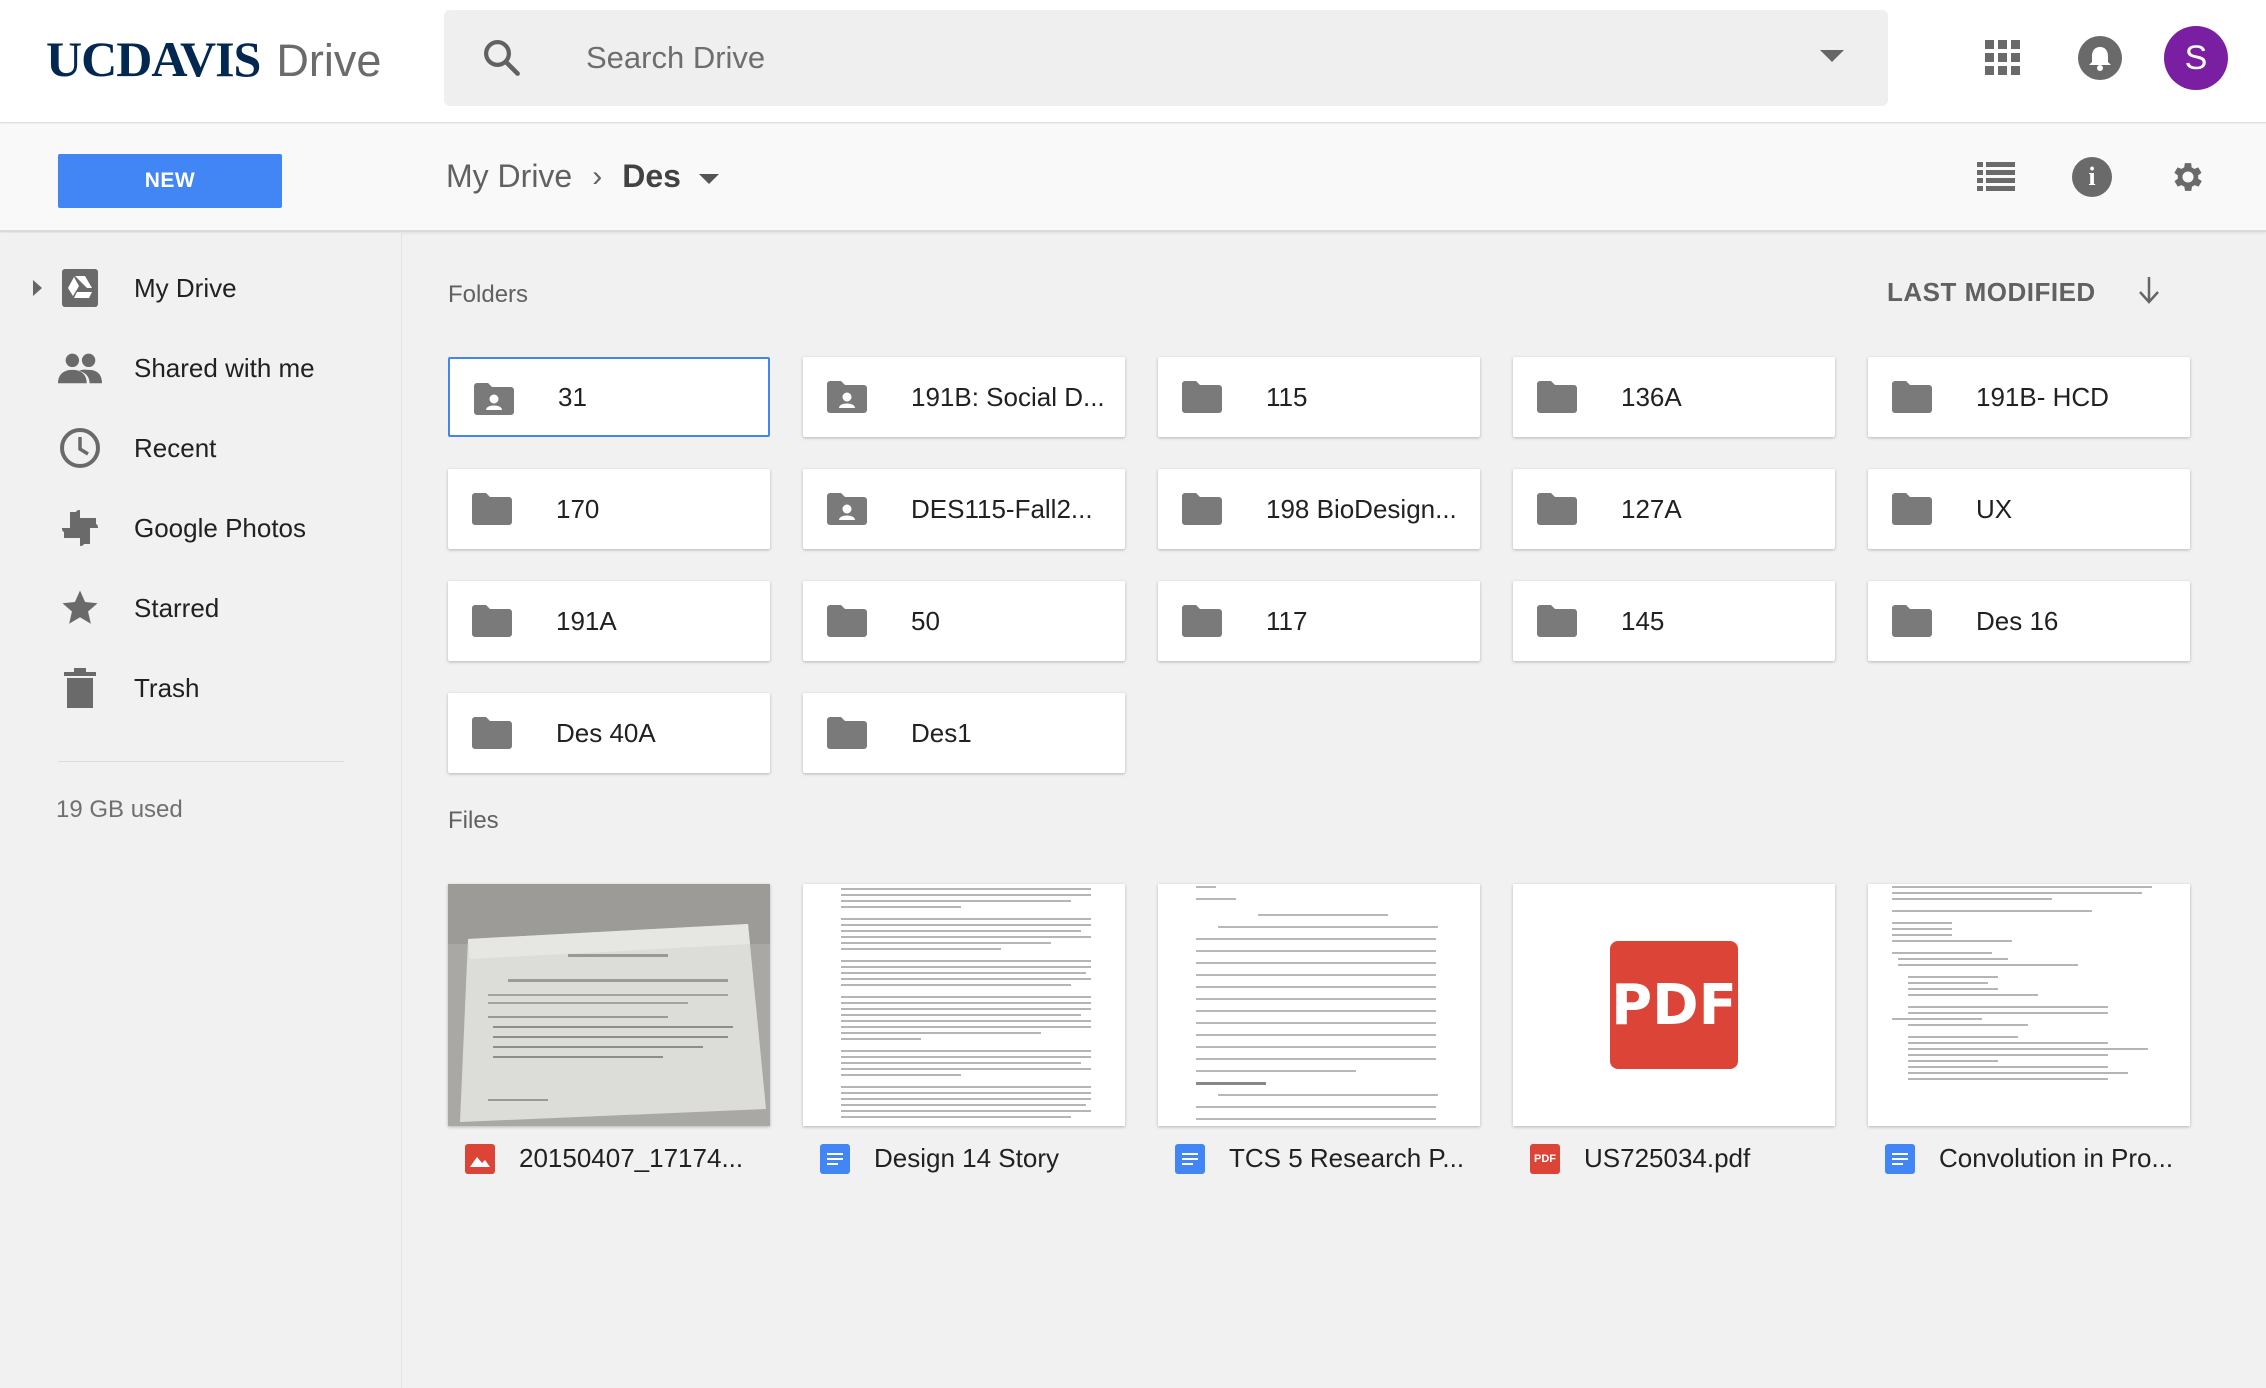 The height and width of the screenshot is (1388, 2266). I want to click on trash-icon, so click(80, 688).